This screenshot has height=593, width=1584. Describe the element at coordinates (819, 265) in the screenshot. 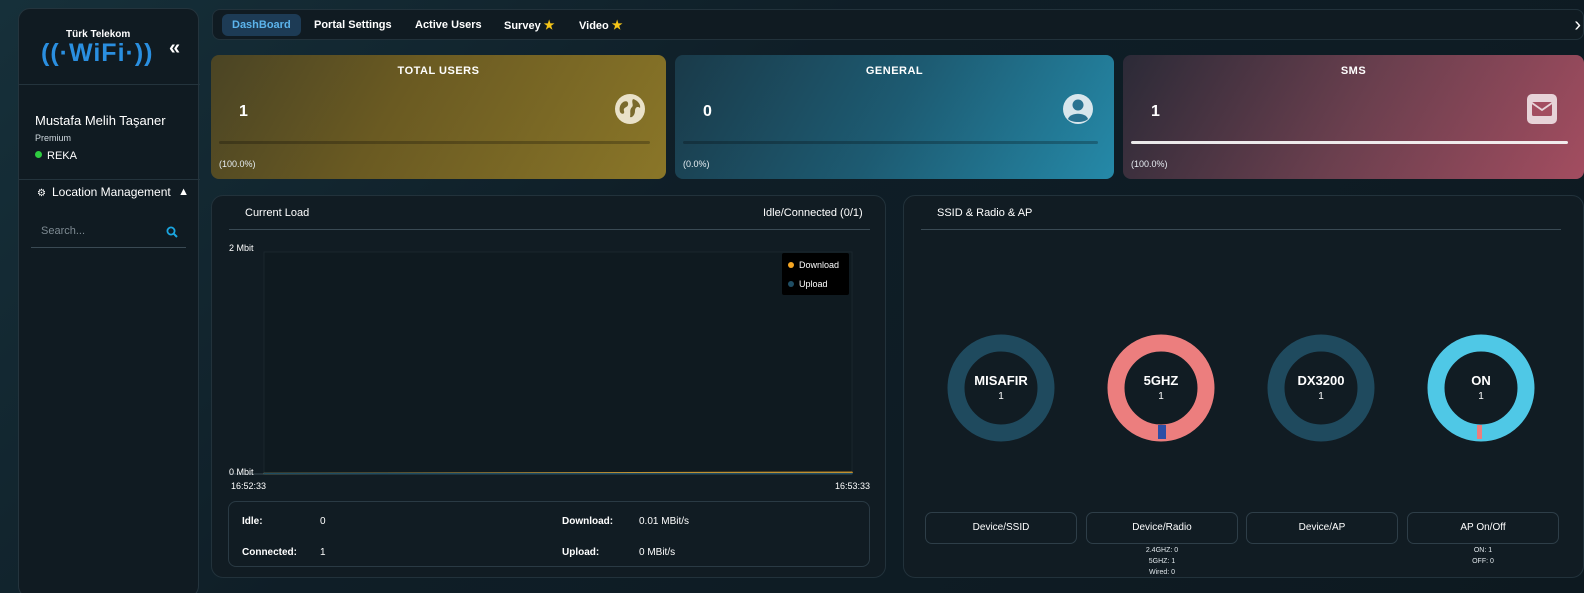

I see `legend-label: Download` at that location.